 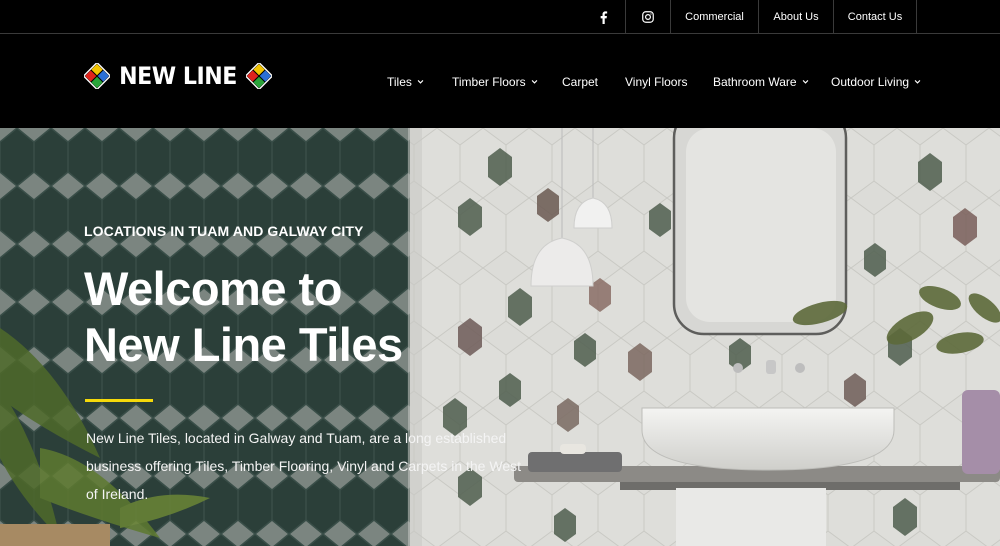 I want to click on logo-text: NEW LINE, so click(x=178, y=76).